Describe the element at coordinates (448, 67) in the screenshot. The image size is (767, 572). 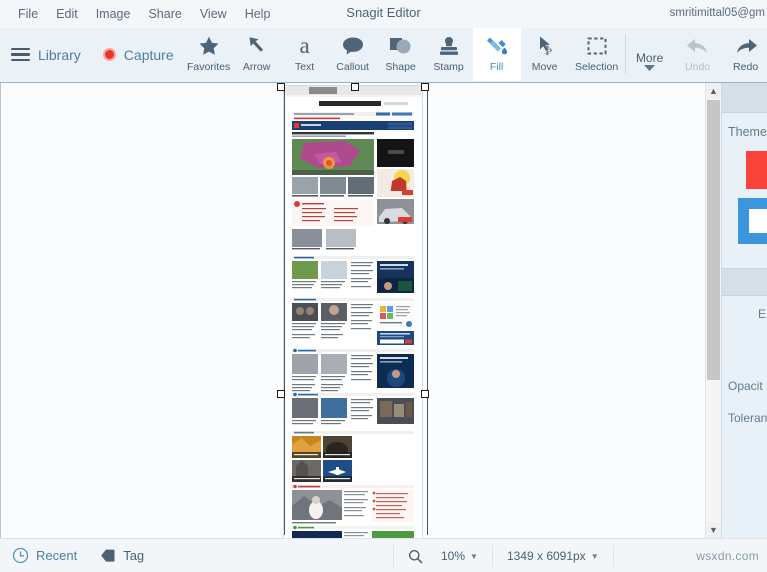
I see `tool-stamp-label: Stamp` at that location.